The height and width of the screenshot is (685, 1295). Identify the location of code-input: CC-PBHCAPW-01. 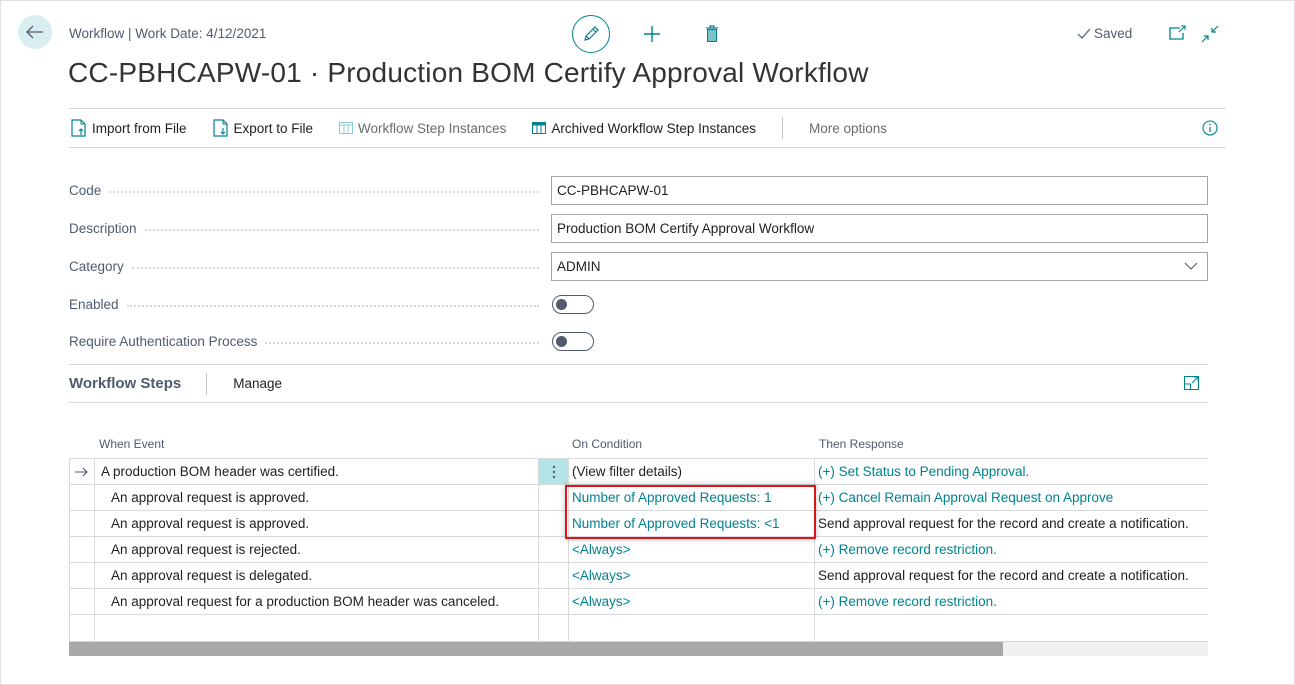
(879, 190).